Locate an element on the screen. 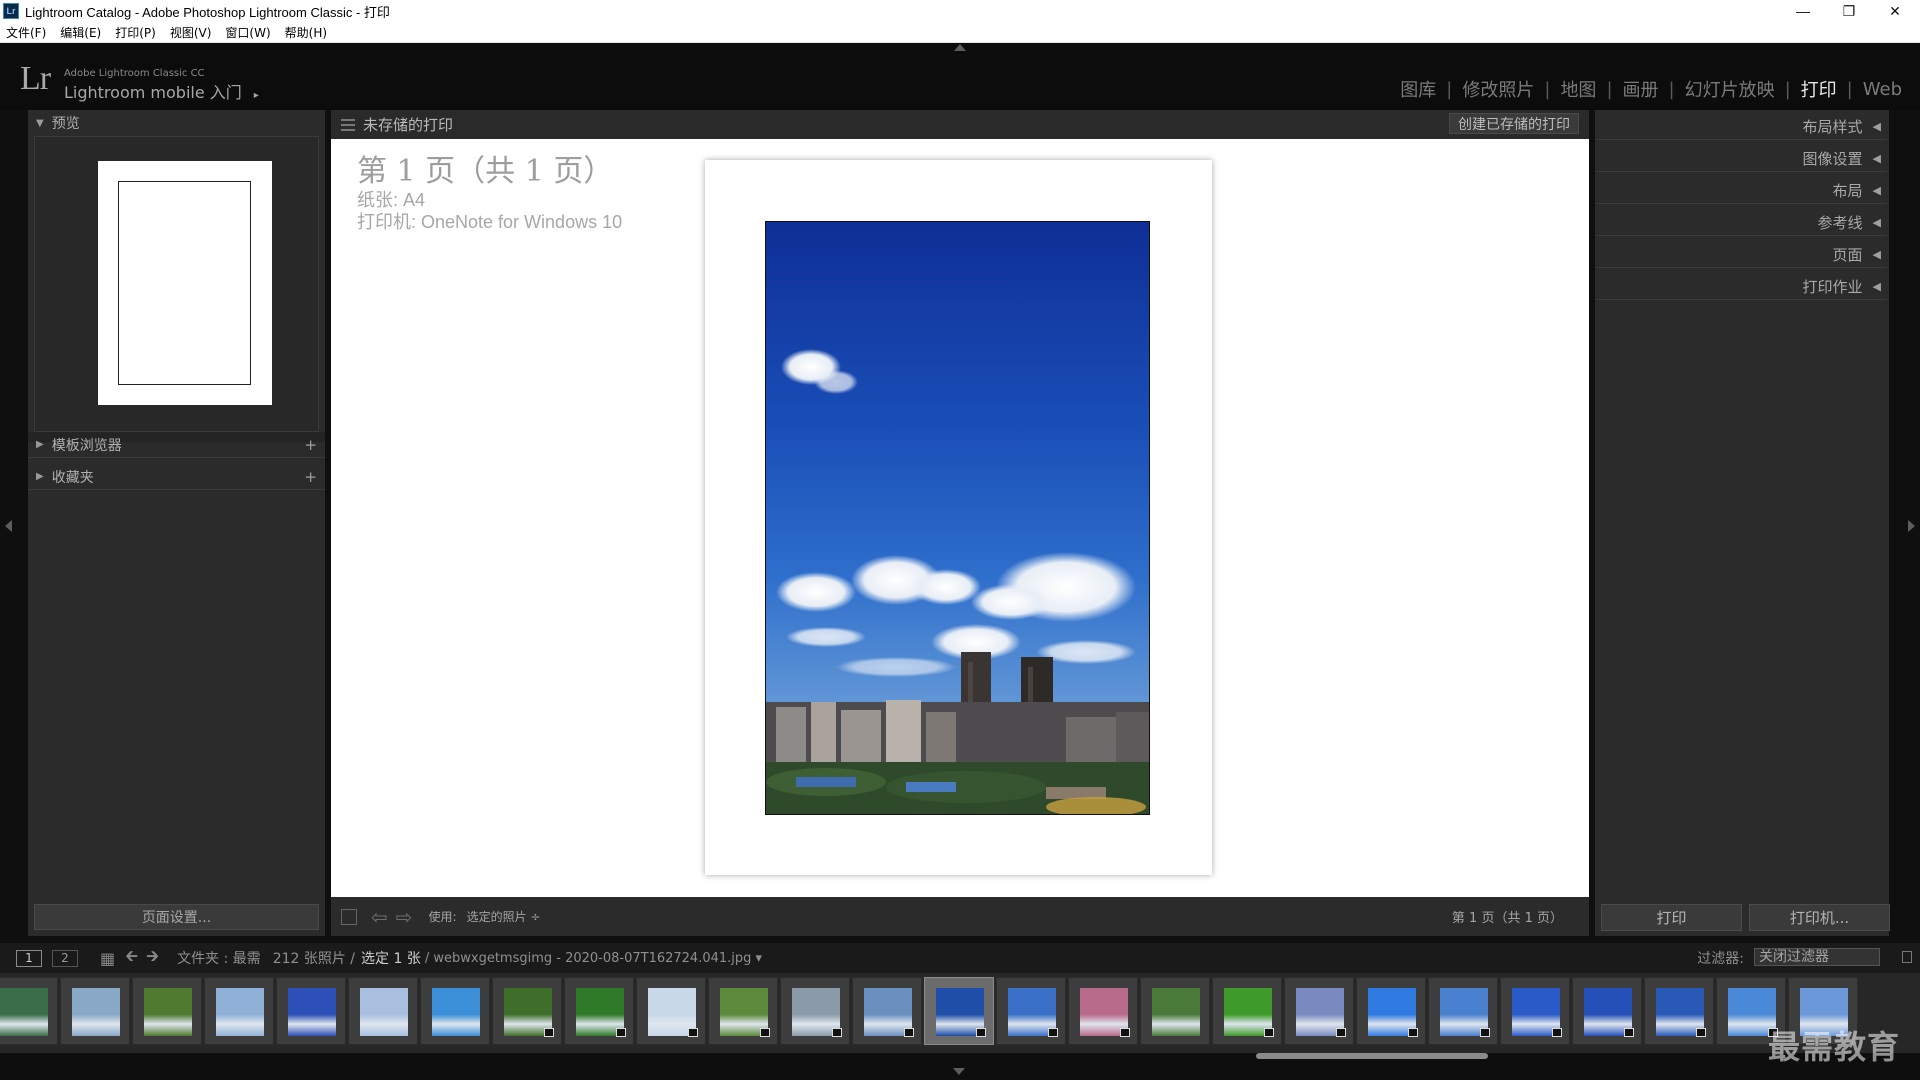 The height and width of the screenshot is (1080, 1920). filmstrip-thumbnail-selected is located at coordinates (959, 1011).